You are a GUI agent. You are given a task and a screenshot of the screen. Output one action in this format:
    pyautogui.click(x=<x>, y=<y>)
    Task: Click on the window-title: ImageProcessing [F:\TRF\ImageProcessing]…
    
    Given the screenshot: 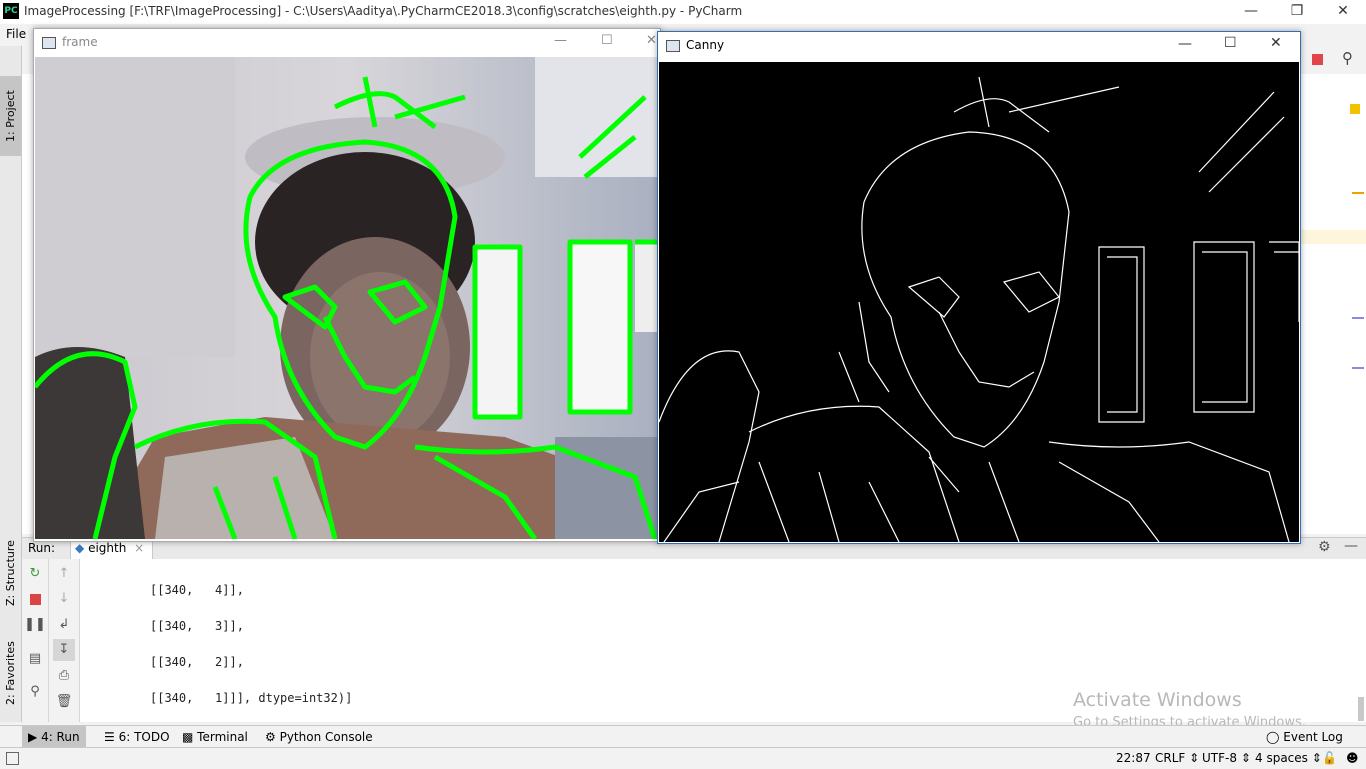 What is the action you would take?
    pyautogui.click(x=383, y=11)
    